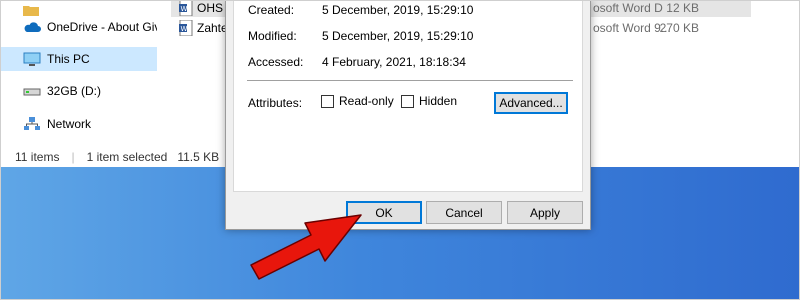 The height and width of the screenshot is (300, 800). I want to click on modified-row: Modified: 5 December, 2019, 15:29:10, so click(360, 36).